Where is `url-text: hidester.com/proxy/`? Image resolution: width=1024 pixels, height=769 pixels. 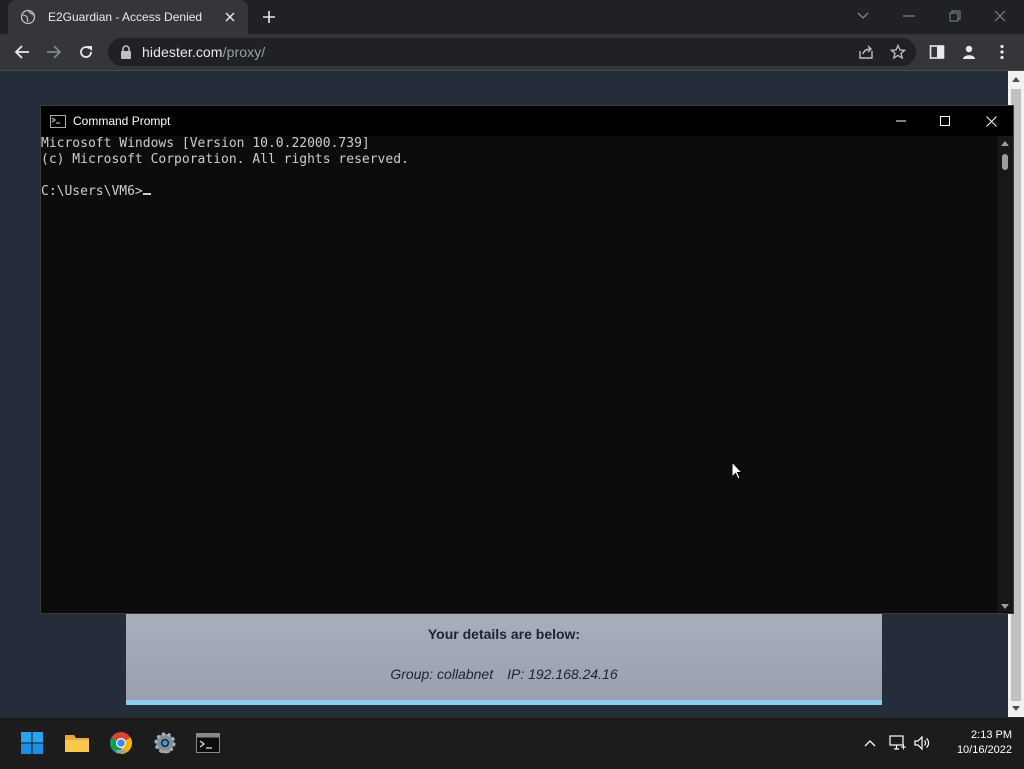
url-text: hidester.com/proxy/ is located at coordinates (203, 52).